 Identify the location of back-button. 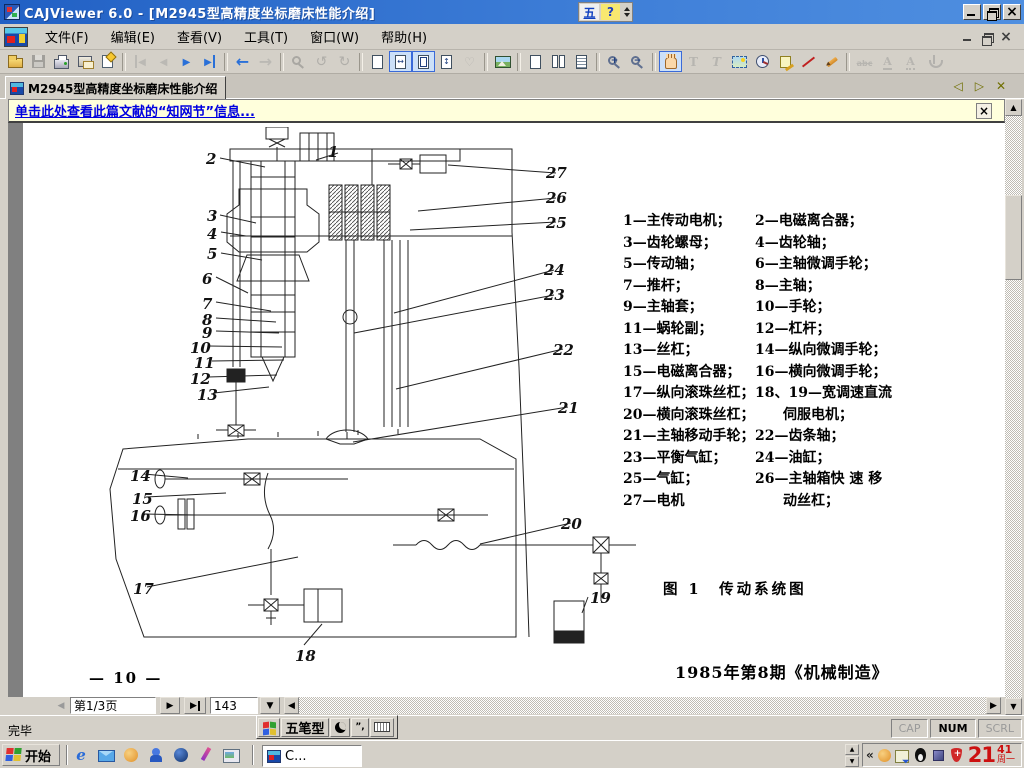
(242, 61).